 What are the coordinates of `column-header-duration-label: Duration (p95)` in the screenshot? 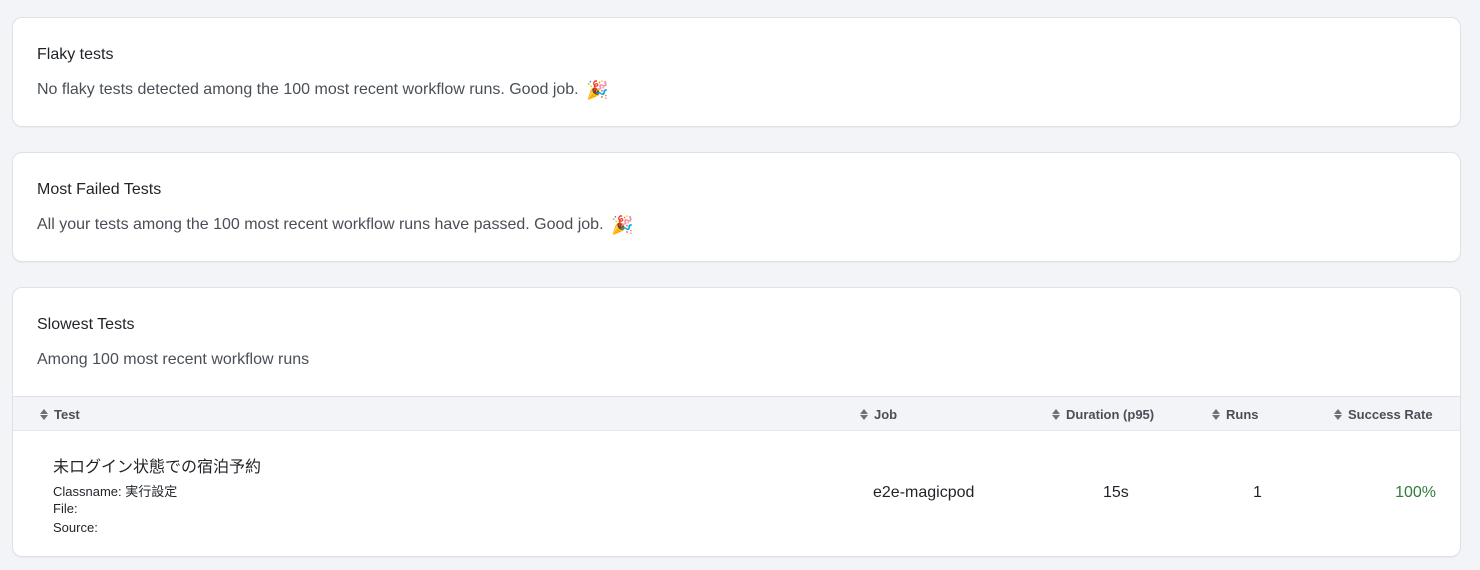 It's located at (1110, 414).